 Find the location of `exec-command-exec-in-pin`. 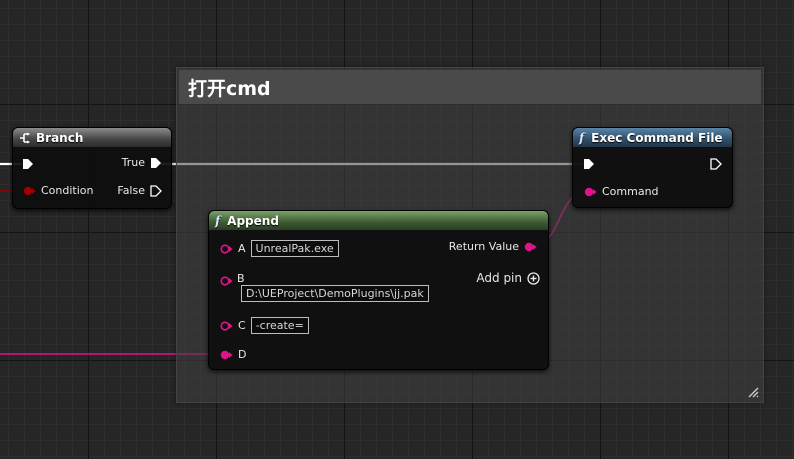

exec-command-exec-in-pin is located at coordinates (589, 164).